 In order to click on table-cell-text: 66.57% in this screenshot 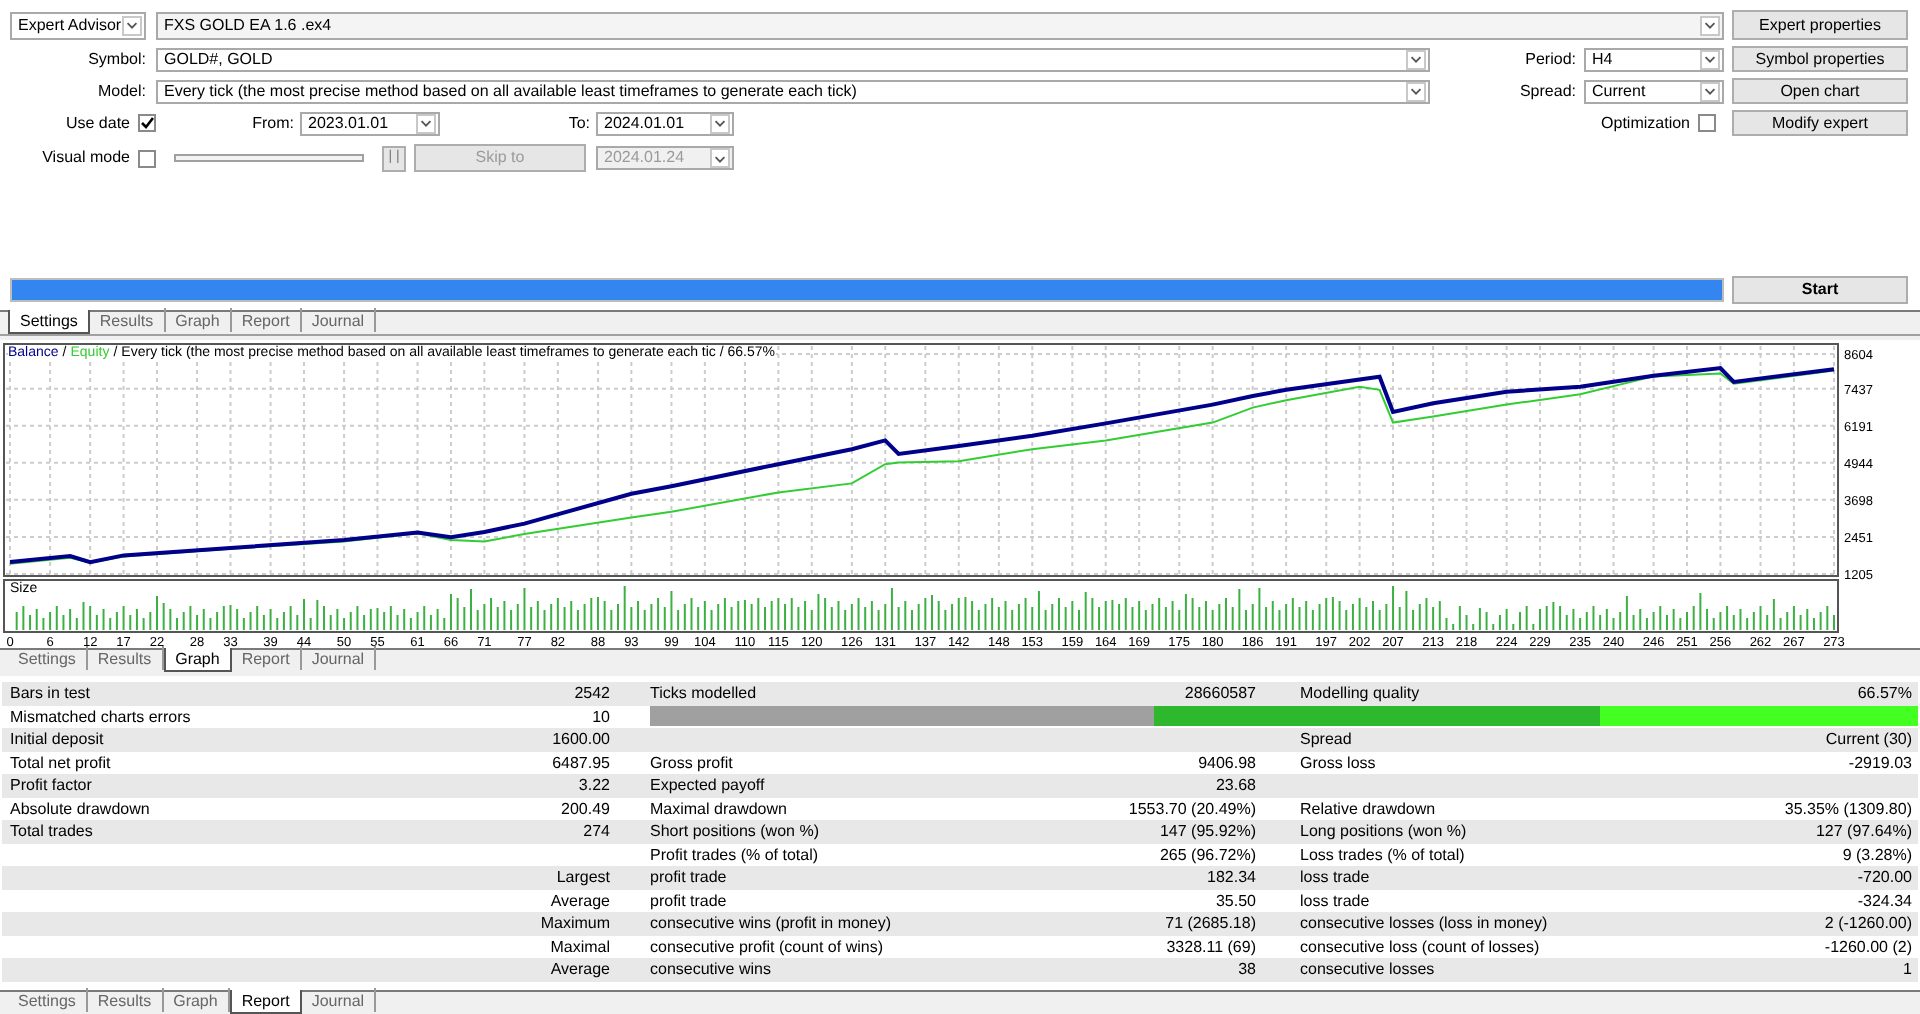, I will do `click(1885, 693)`.